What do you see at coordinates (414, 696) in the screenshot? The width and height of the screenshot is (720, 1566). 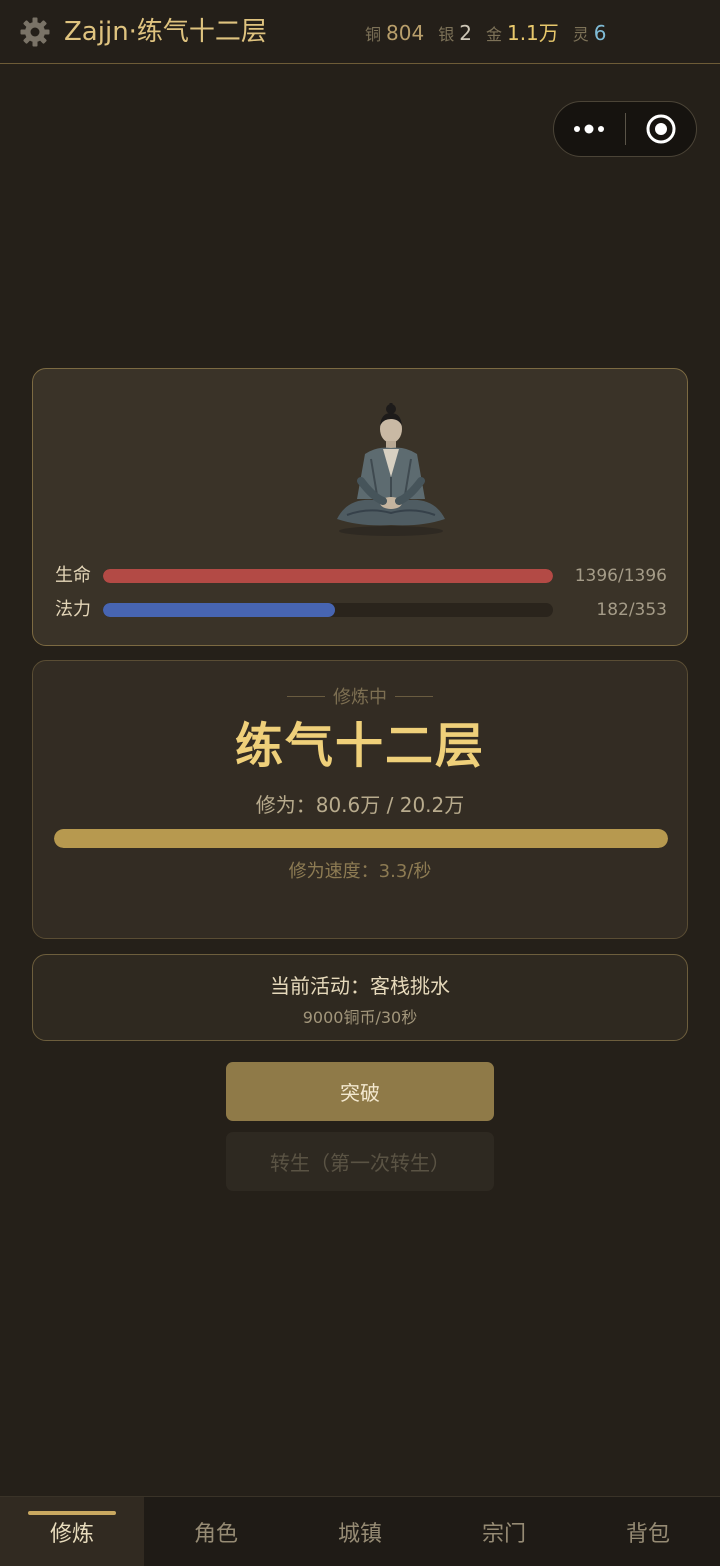 I see `divider-line-right` at bounding box center [414, 696].